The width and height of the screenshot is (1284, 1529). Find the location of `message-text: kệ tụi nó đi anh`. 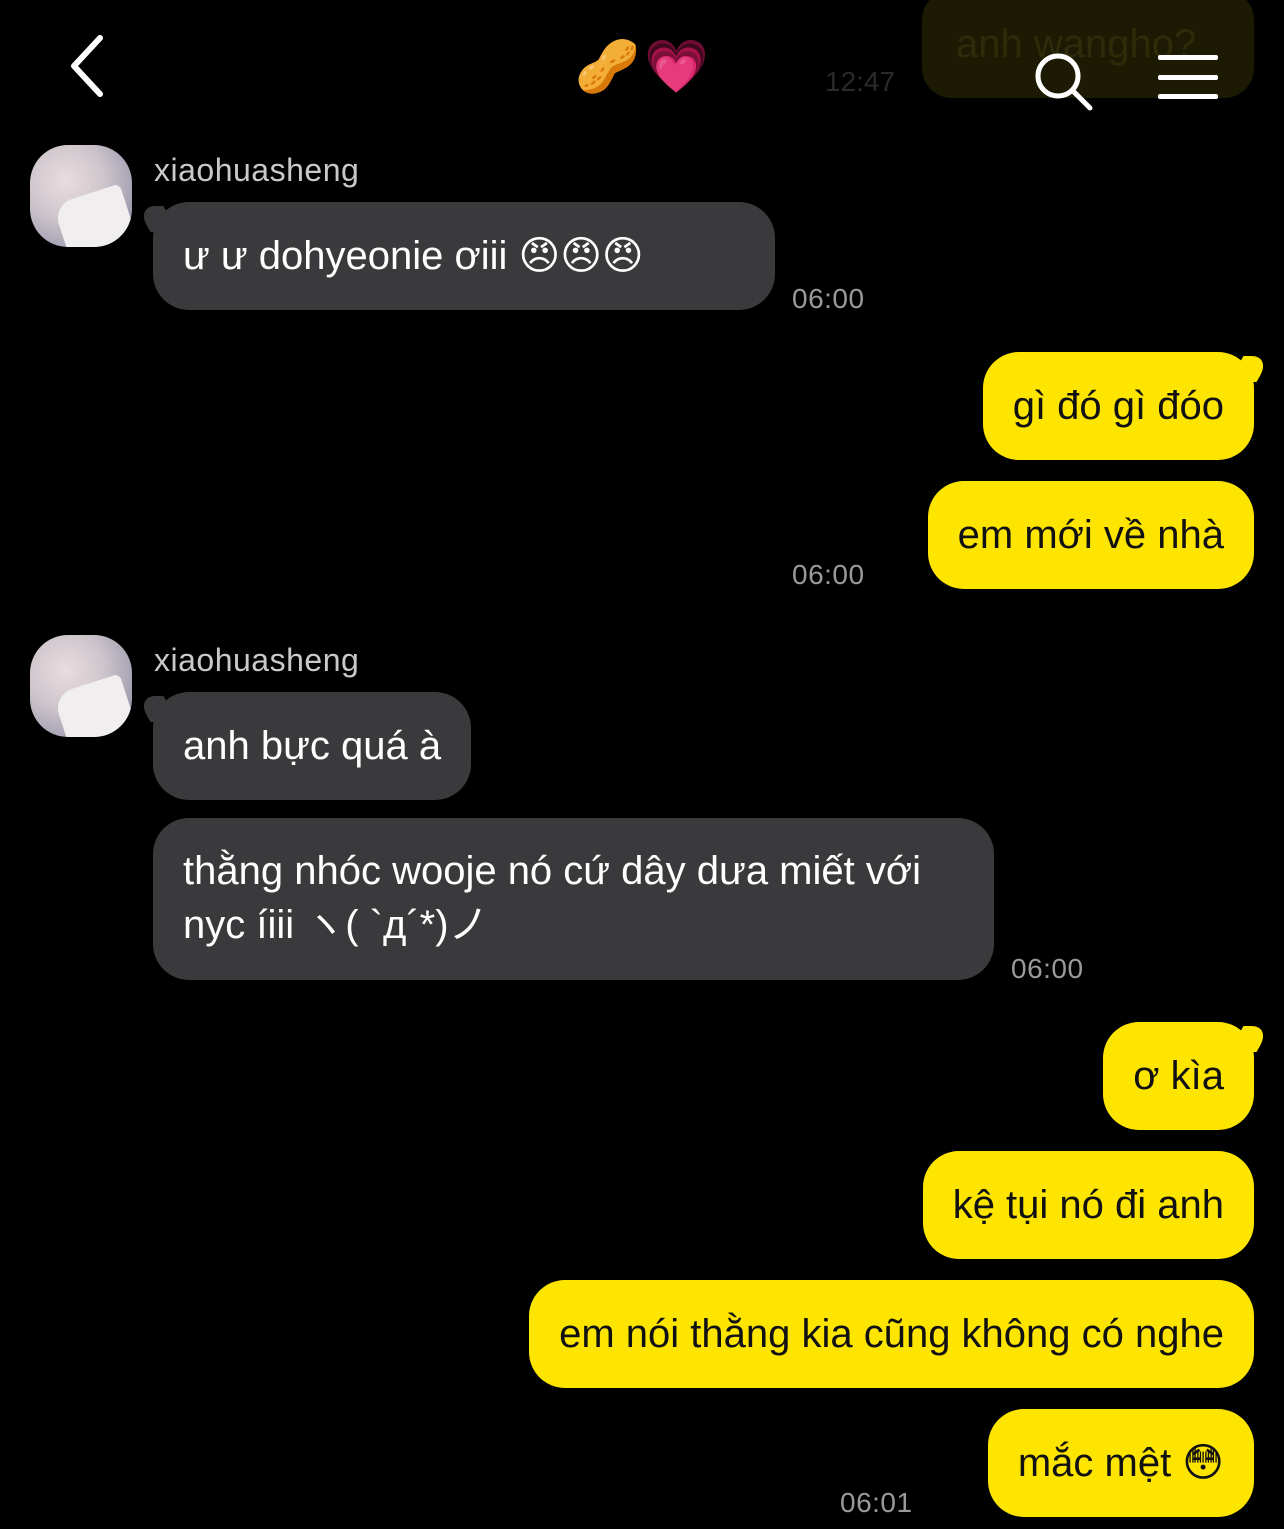

message-text: kệ tụi nó đi anh is located at coordinates (1088, 1205).